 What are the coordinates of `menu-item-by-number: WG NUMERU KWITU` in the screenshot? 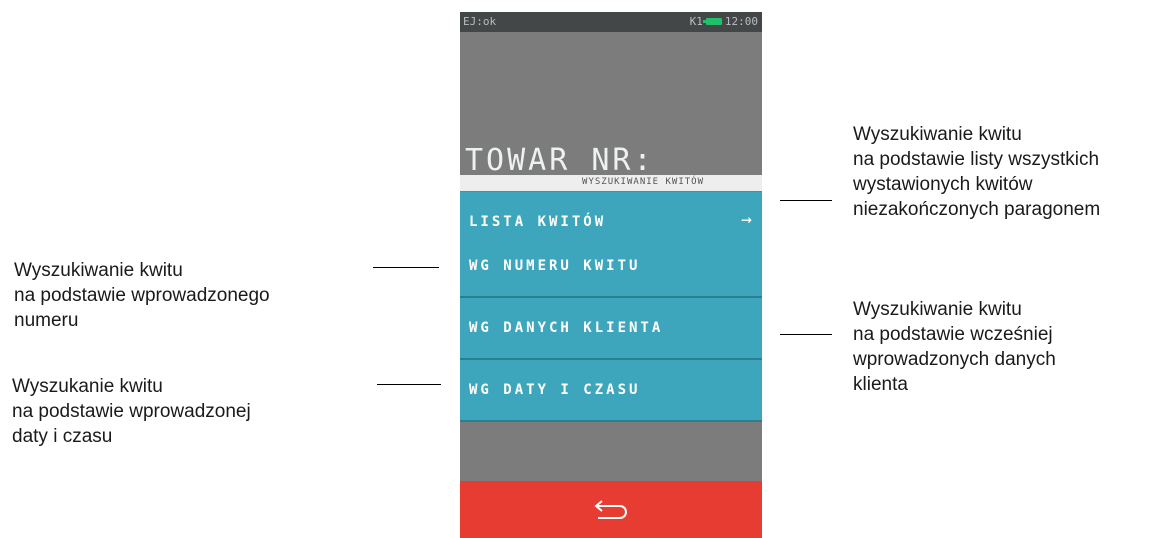 It's located at (611, 267).